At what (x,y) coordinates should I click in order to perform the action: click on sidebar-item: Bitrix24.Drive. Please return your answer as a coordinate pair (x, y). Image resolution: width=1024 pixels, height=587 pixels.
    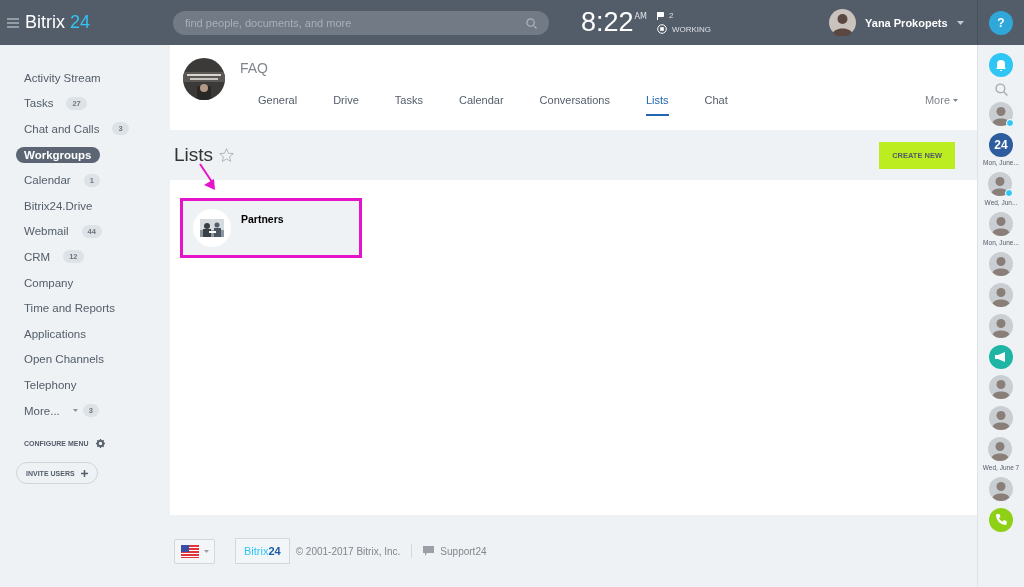
    Looking at the image, I should click on (58, 205).